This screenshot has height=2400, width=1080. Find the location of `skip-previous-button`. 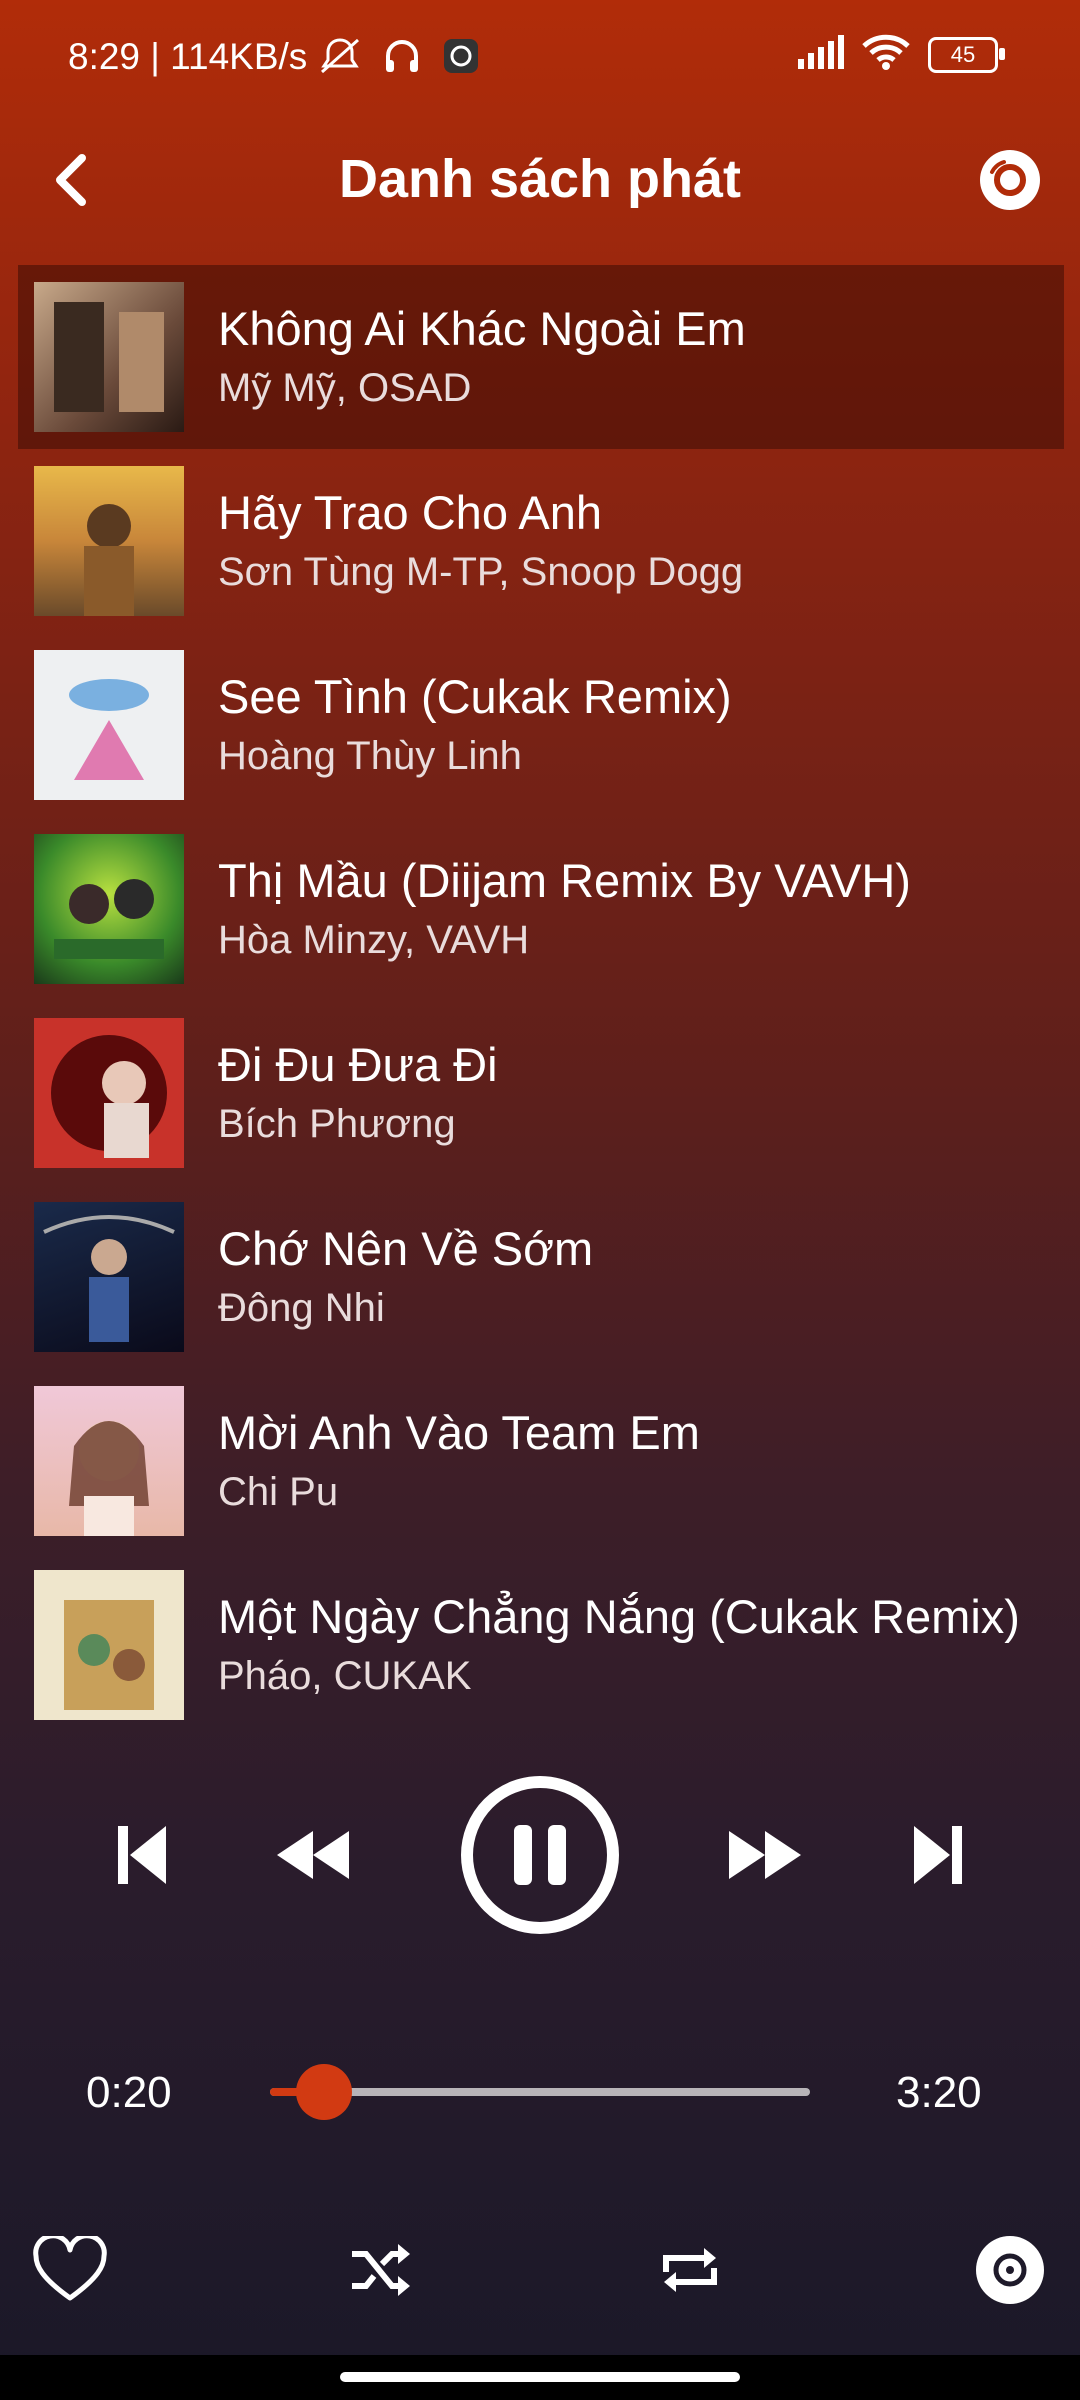

skip-previous-button is located at coordinates (140, 1855).